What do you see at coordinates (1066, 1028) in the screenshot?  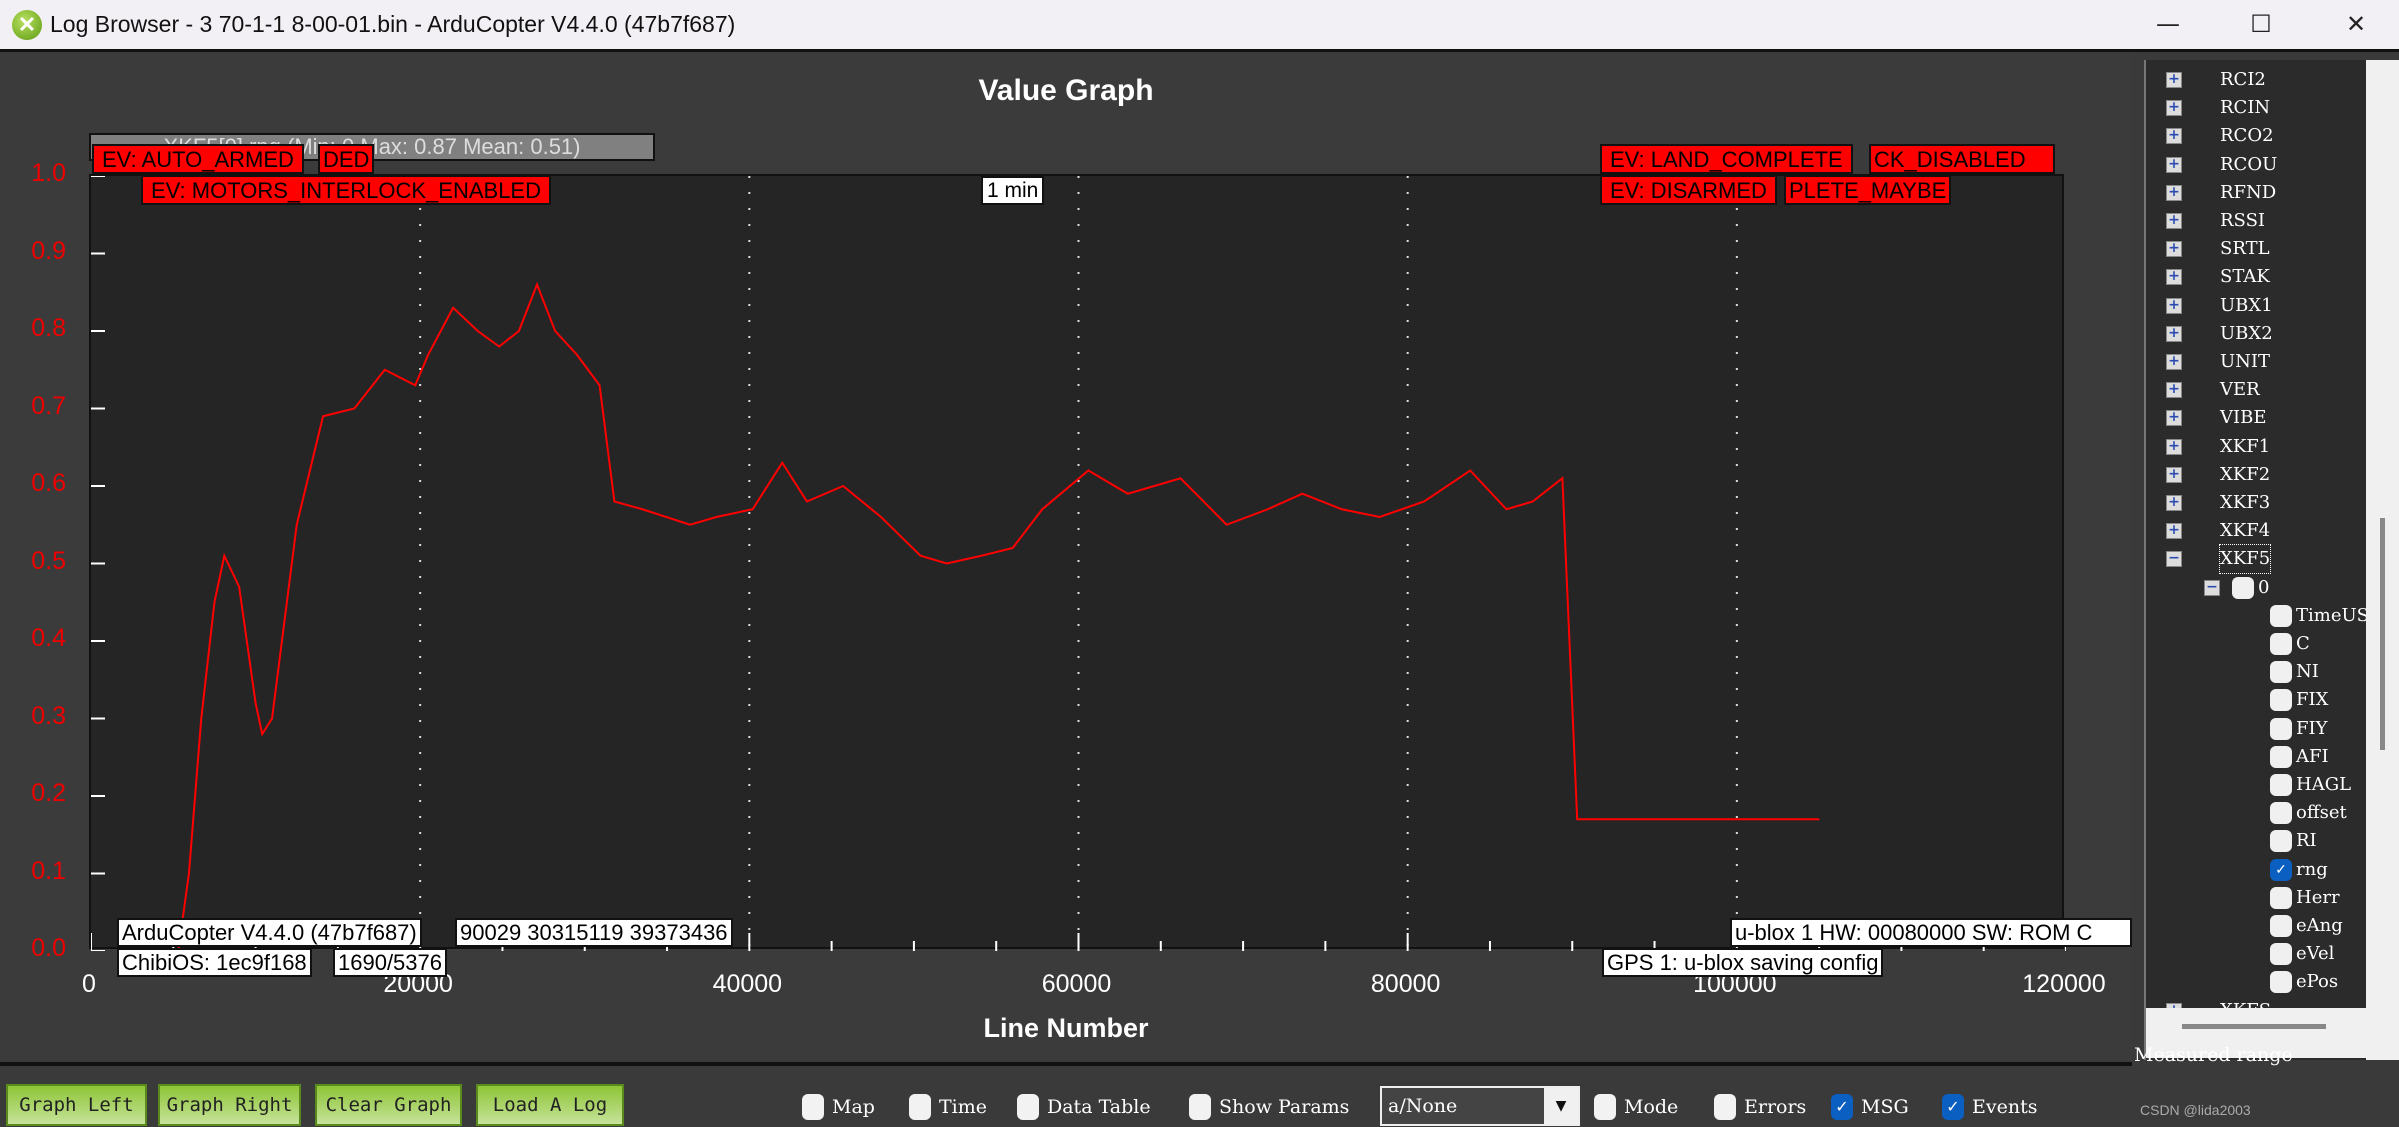 I see `x-axis-title: Line Number` at bounding box center [1066, 1028].